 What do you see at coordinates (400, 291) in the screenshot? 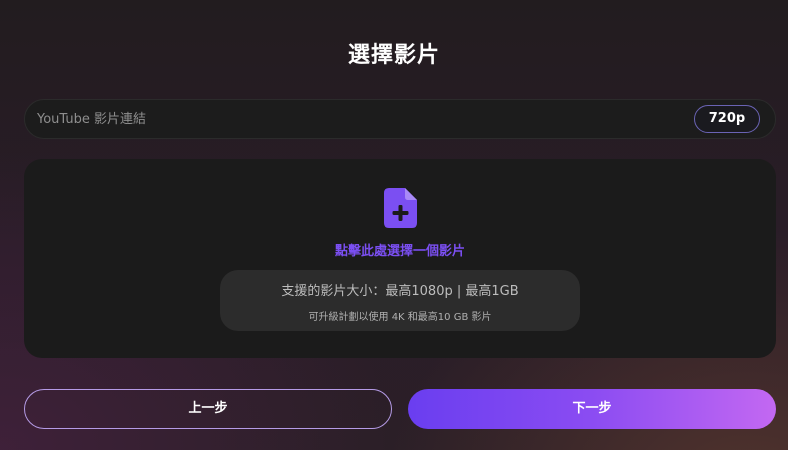
I see `supported-size-text: 支援的影片大小：最高1080p | 最高1GB` at bounding box center [400, 291].